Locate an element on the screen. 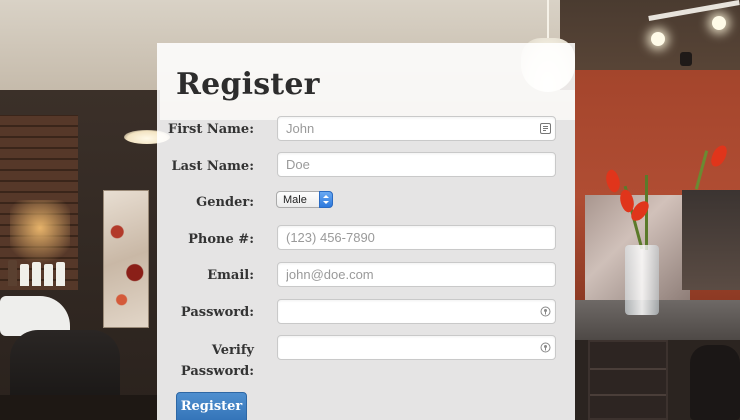 The height and width of the screenshot is (420, 740). floor is located at coordinates (80, 407).